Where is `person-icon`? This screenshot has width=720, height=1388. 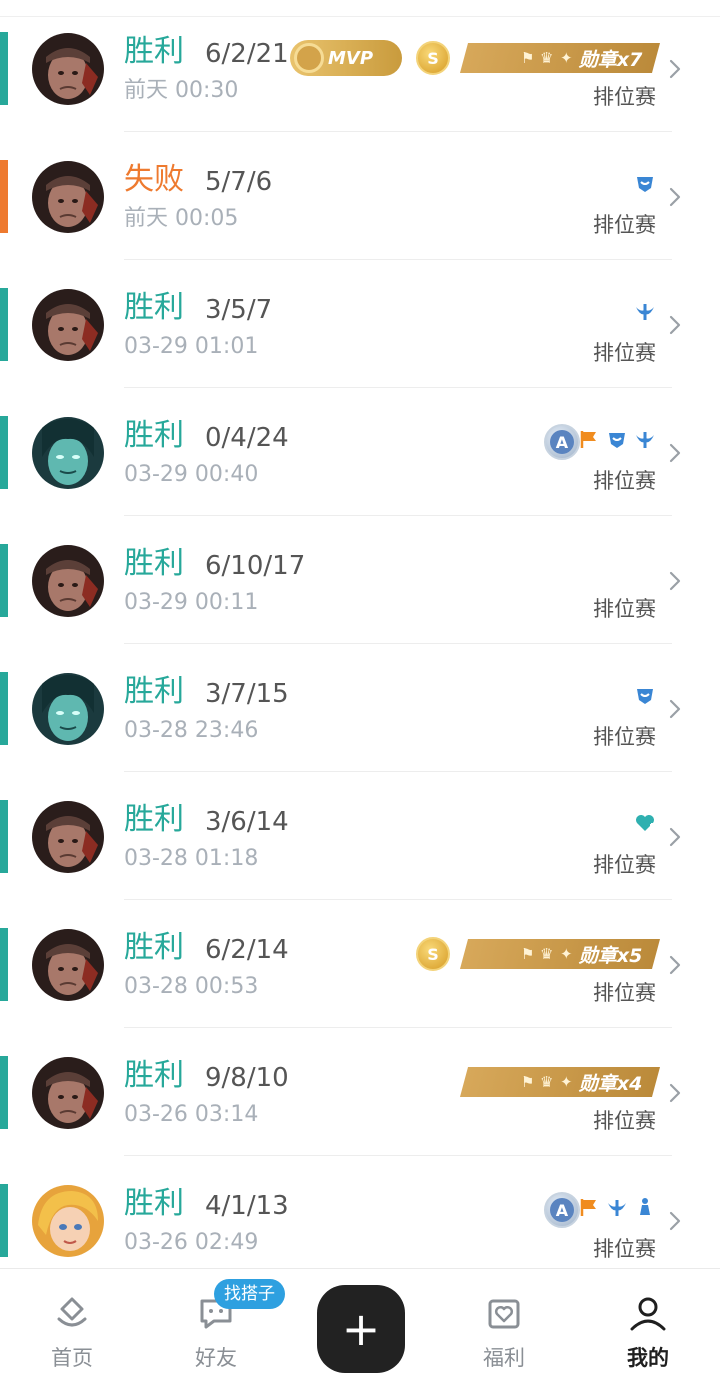 person-icon is located at coordinates (648, 1314).